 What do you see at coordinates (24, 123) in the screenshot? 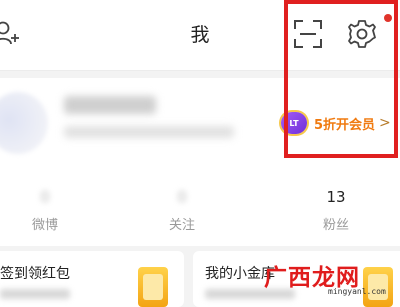
I see `avatar` at bounding box center [24, 123].